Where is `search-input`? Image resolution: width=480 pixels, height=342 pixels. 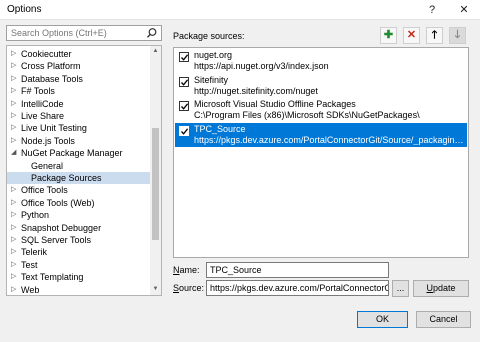 search-input is located at coordinates (75, 33).